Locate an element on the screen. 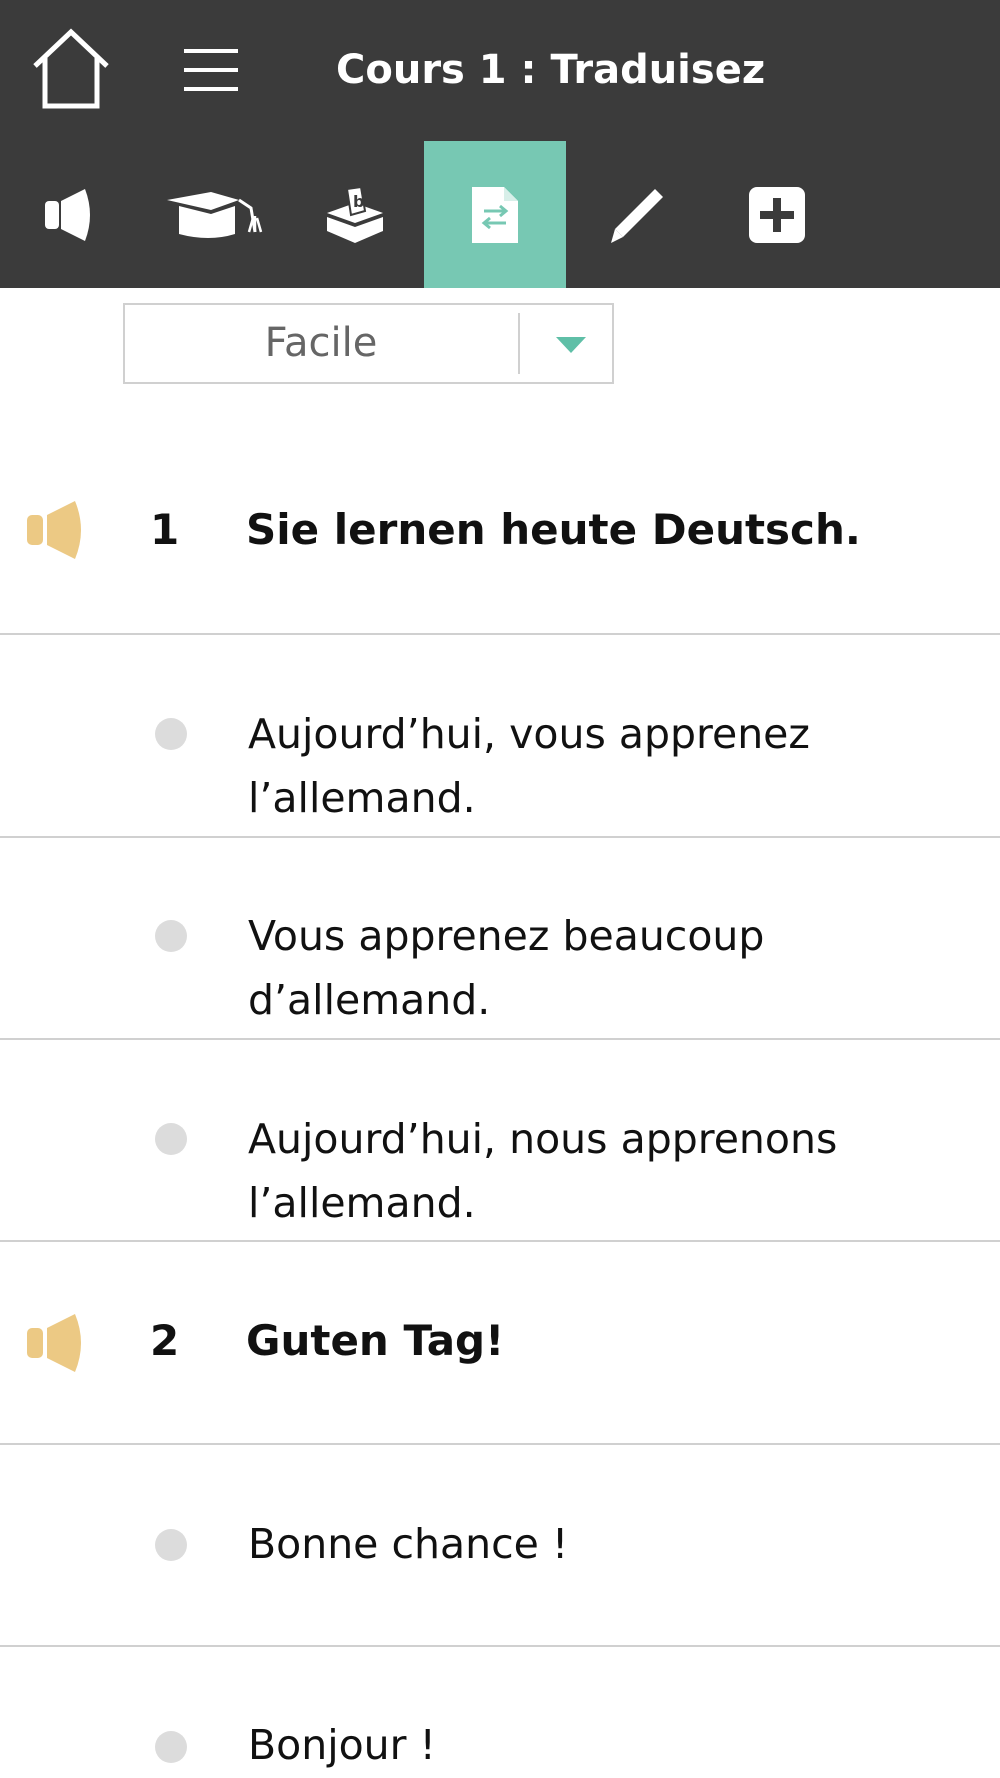 The image size is (1000, 1778). answer-option: Bonjour ! is located at coordinates (500, 1712).